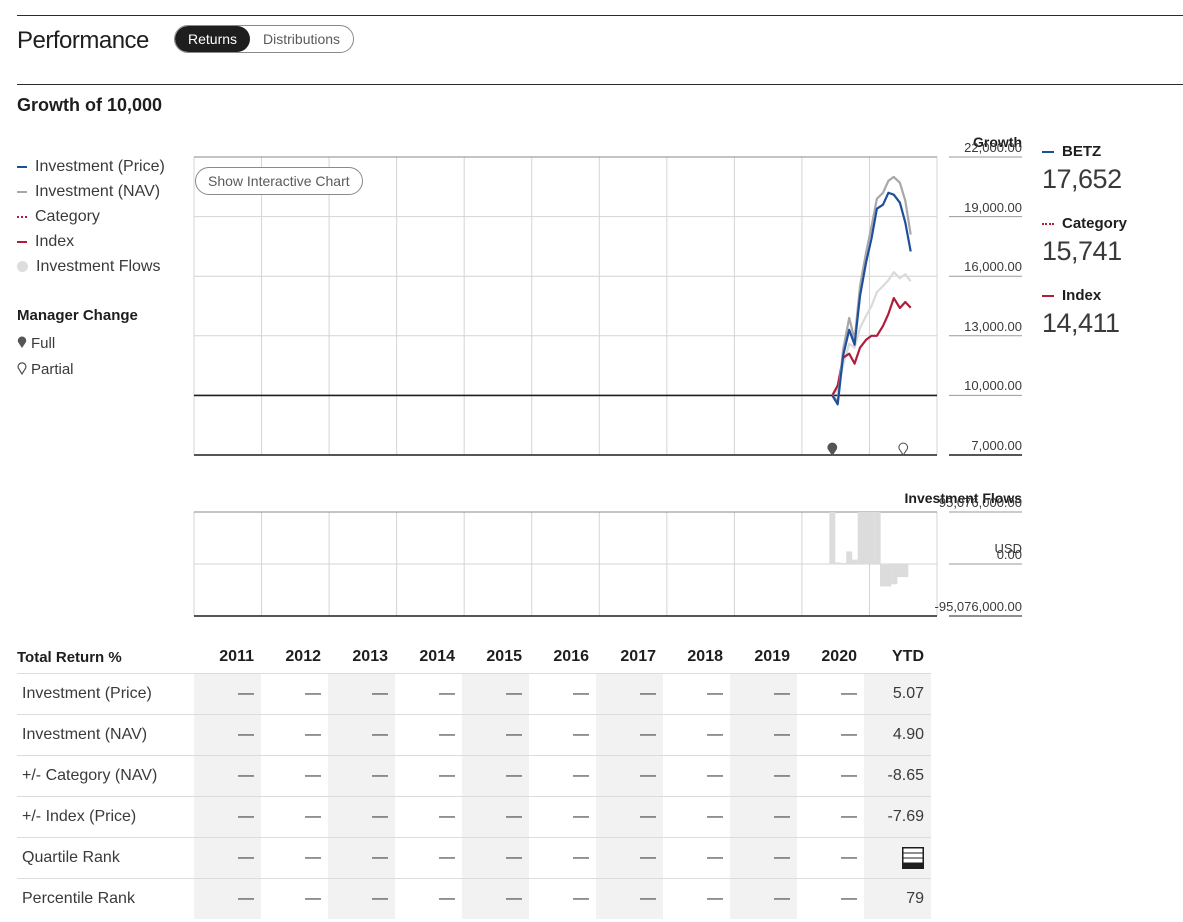  Describe the element at coordinates (105, 735) in the screenshot. I see `row-label: Investment (NAV)` at that location.